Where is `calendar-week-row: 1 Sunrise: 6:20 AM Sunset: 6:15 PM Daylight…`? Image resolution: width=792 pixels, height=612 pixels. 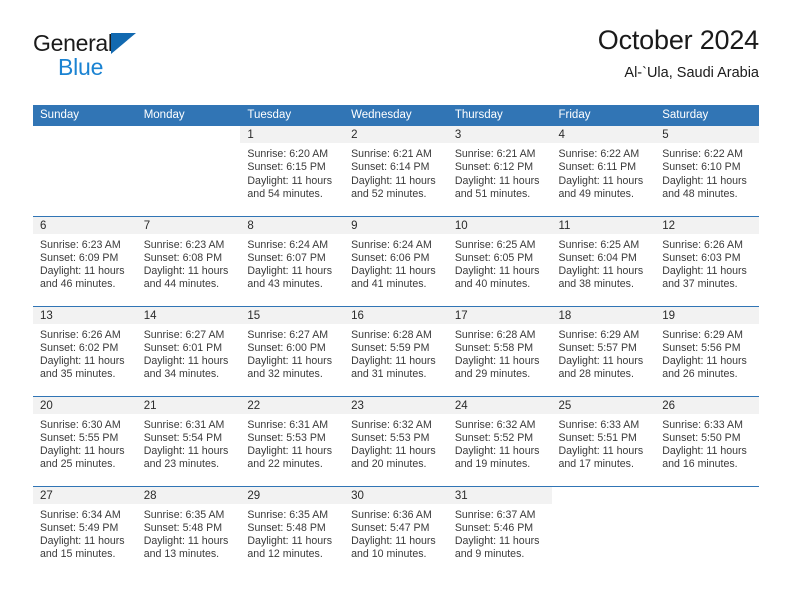
calendar-week-row: 1 Sunrise: 6:20 AM Sunset: 6:15 PM Daylight… is located at coordinates (396, 171).